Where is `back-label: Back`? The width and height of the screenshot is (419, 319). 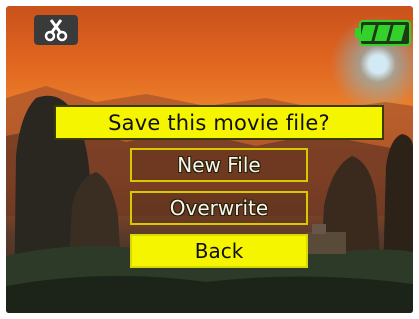 back-label: Back is located at coordinates (219, 251).